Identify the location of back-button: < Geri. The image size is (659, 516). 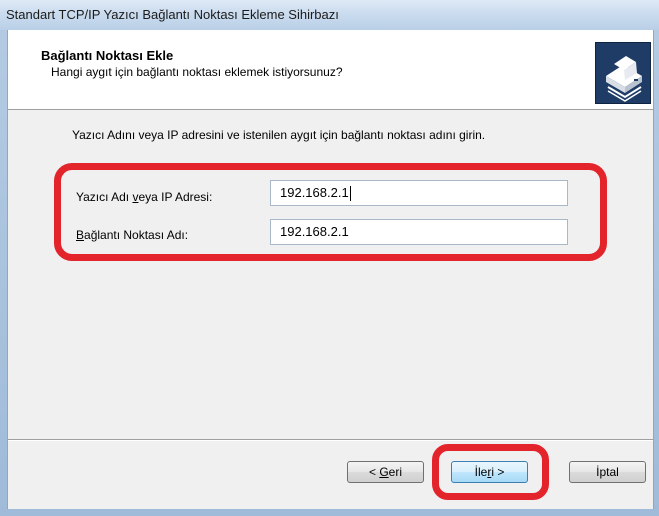
(385, 472).